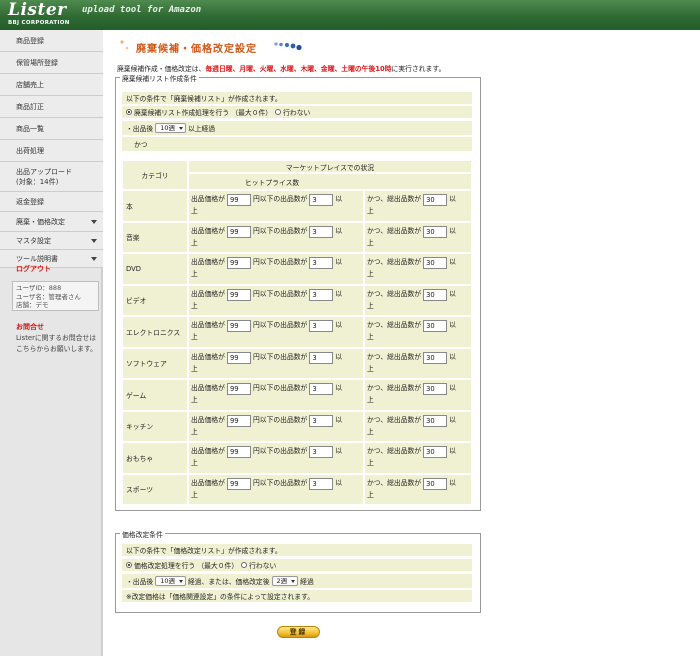 Image resolution: width=700 pixels, height=656 pixels. I want to click on category-name: 本, so click(155, 206).